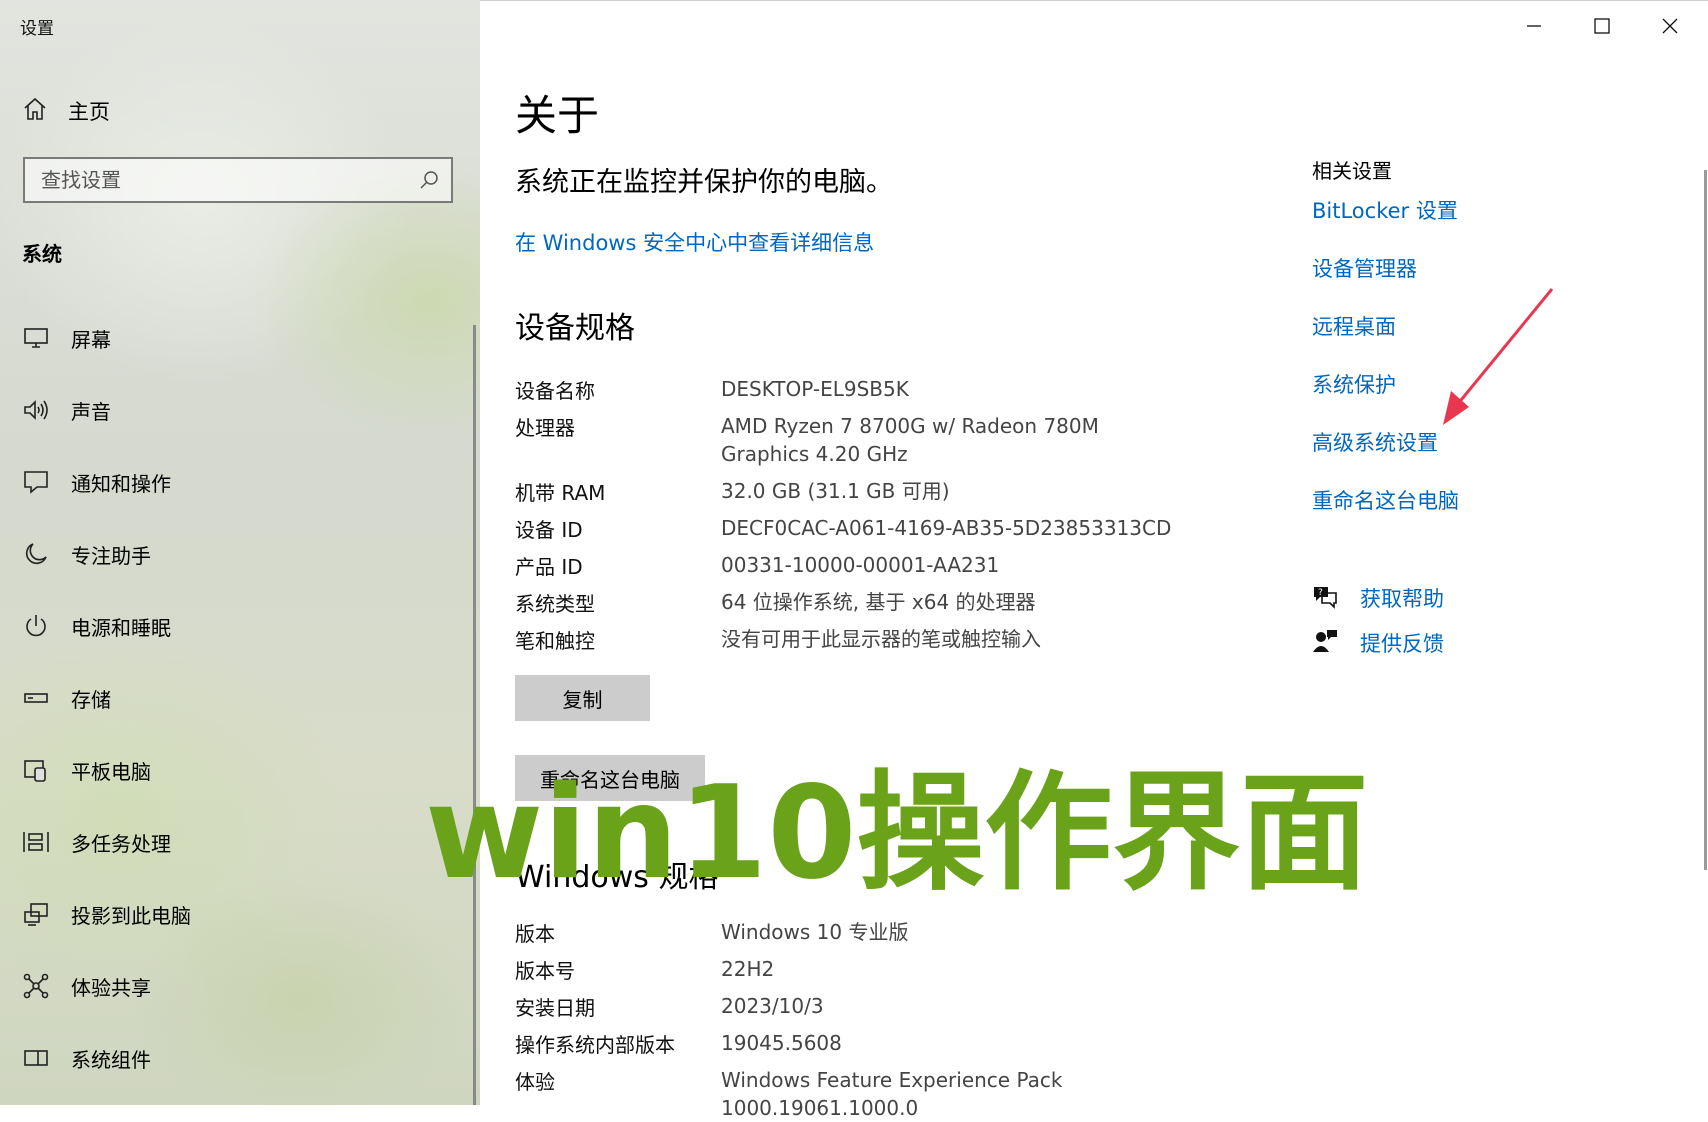  I want to click on maximize-icon, so click(1602, 26).